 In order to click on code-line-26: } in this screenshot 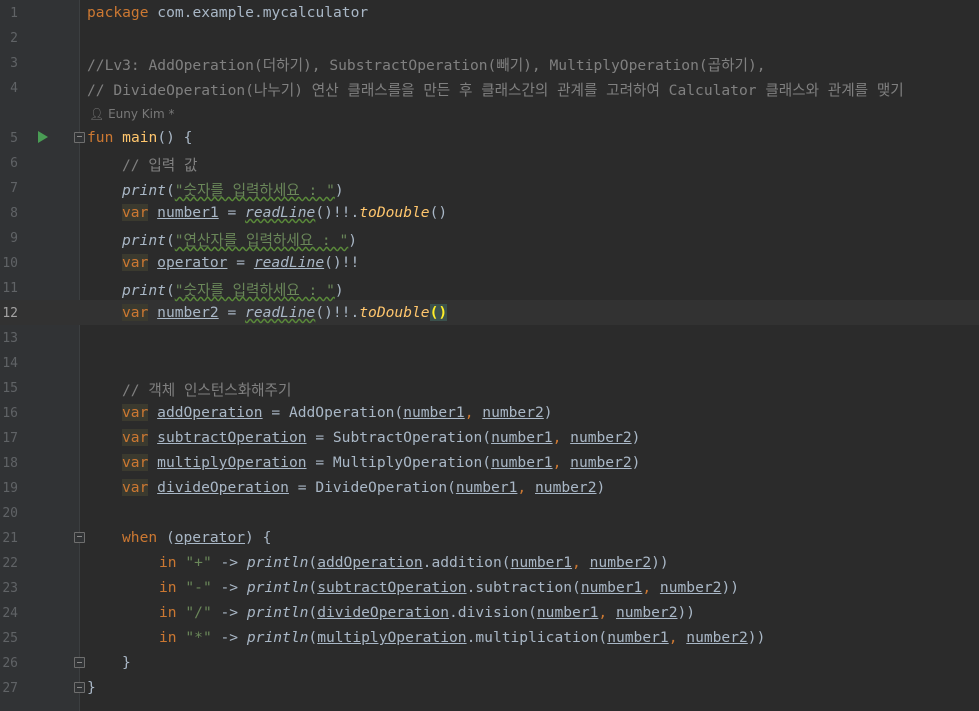, I will do `click(126, 662)`.